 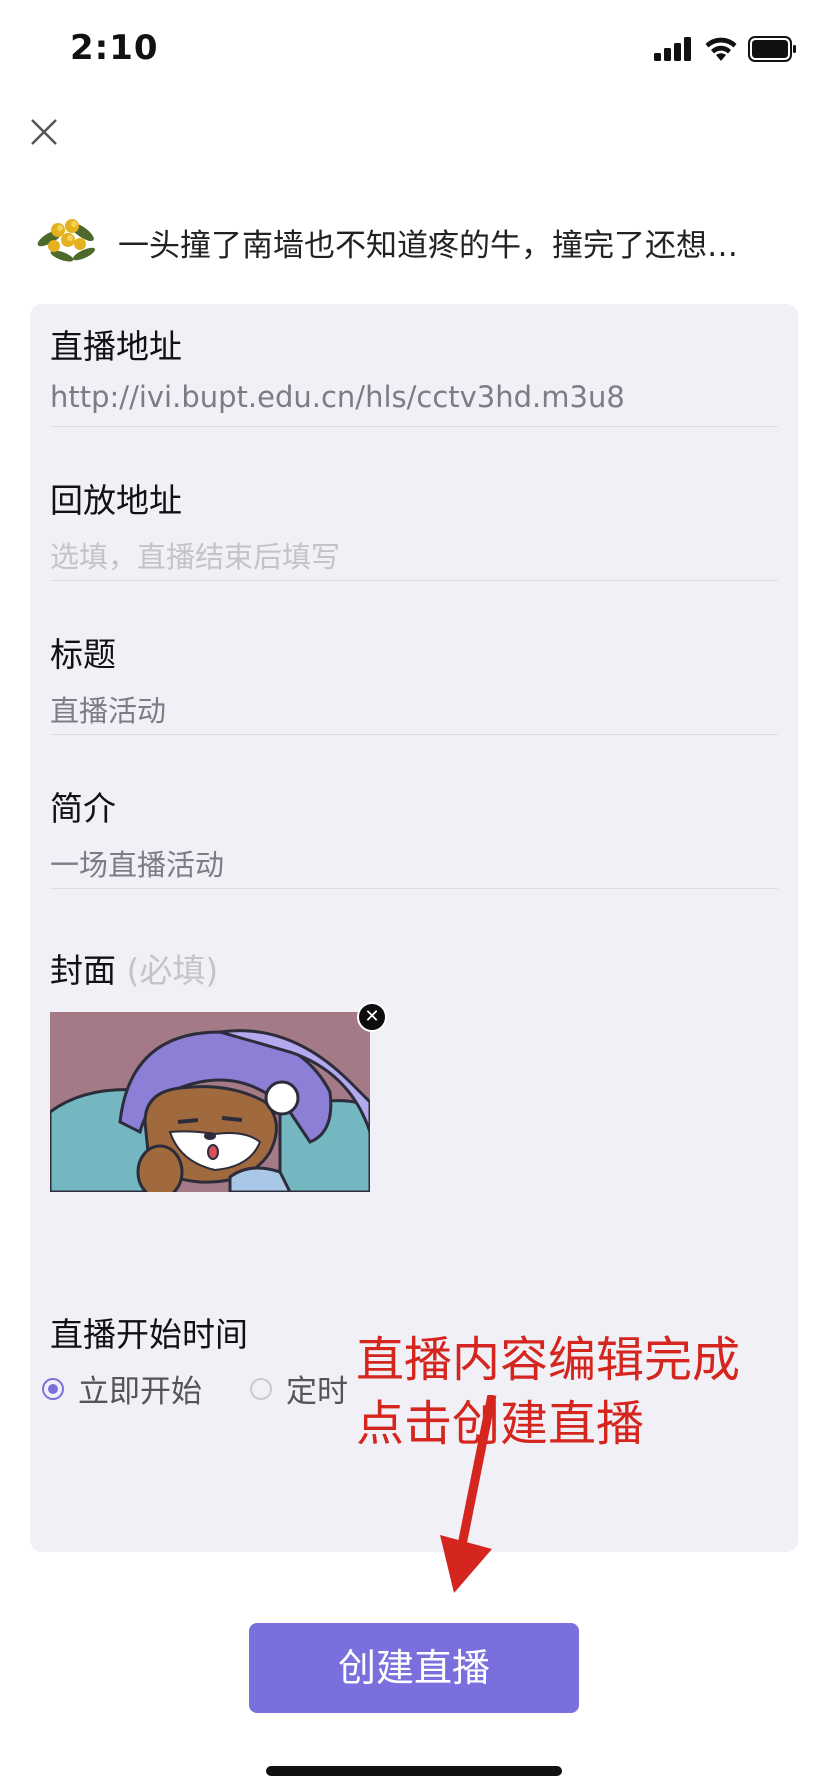 I want to click on remove-cover-button: ✕, so click(x=372, y=1017).